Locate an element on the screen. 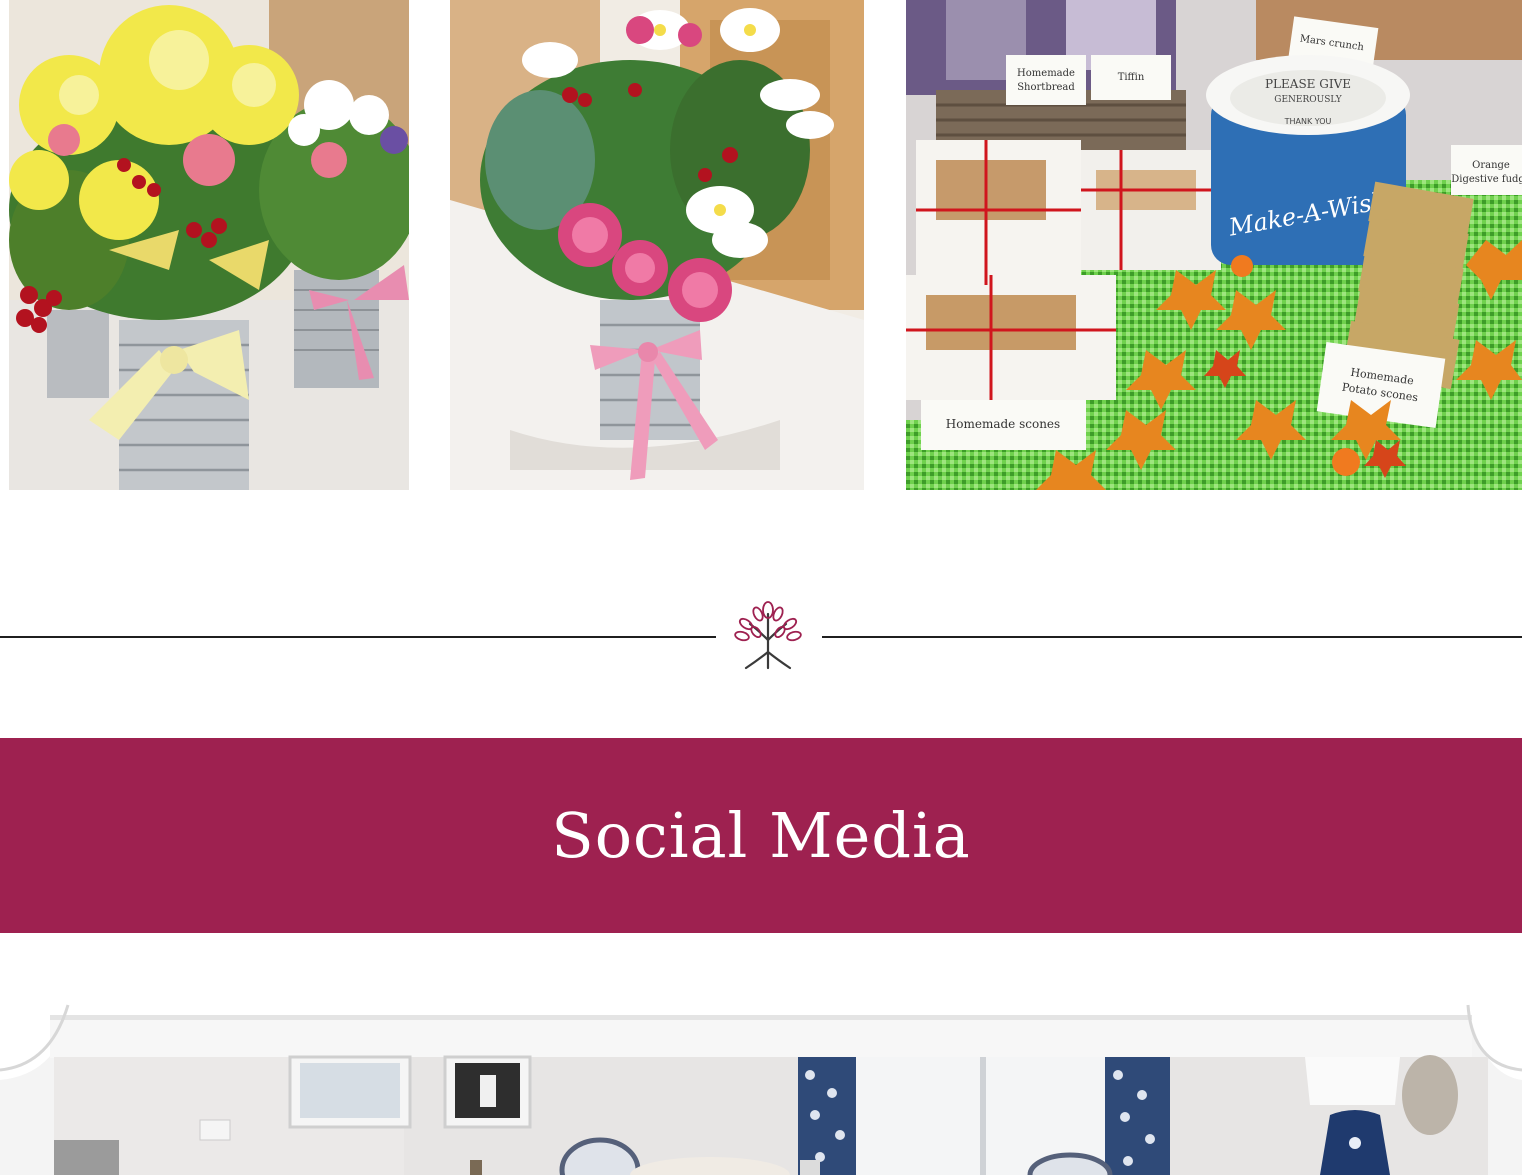  section-title: Social Media is located at coordinates (761, 835).